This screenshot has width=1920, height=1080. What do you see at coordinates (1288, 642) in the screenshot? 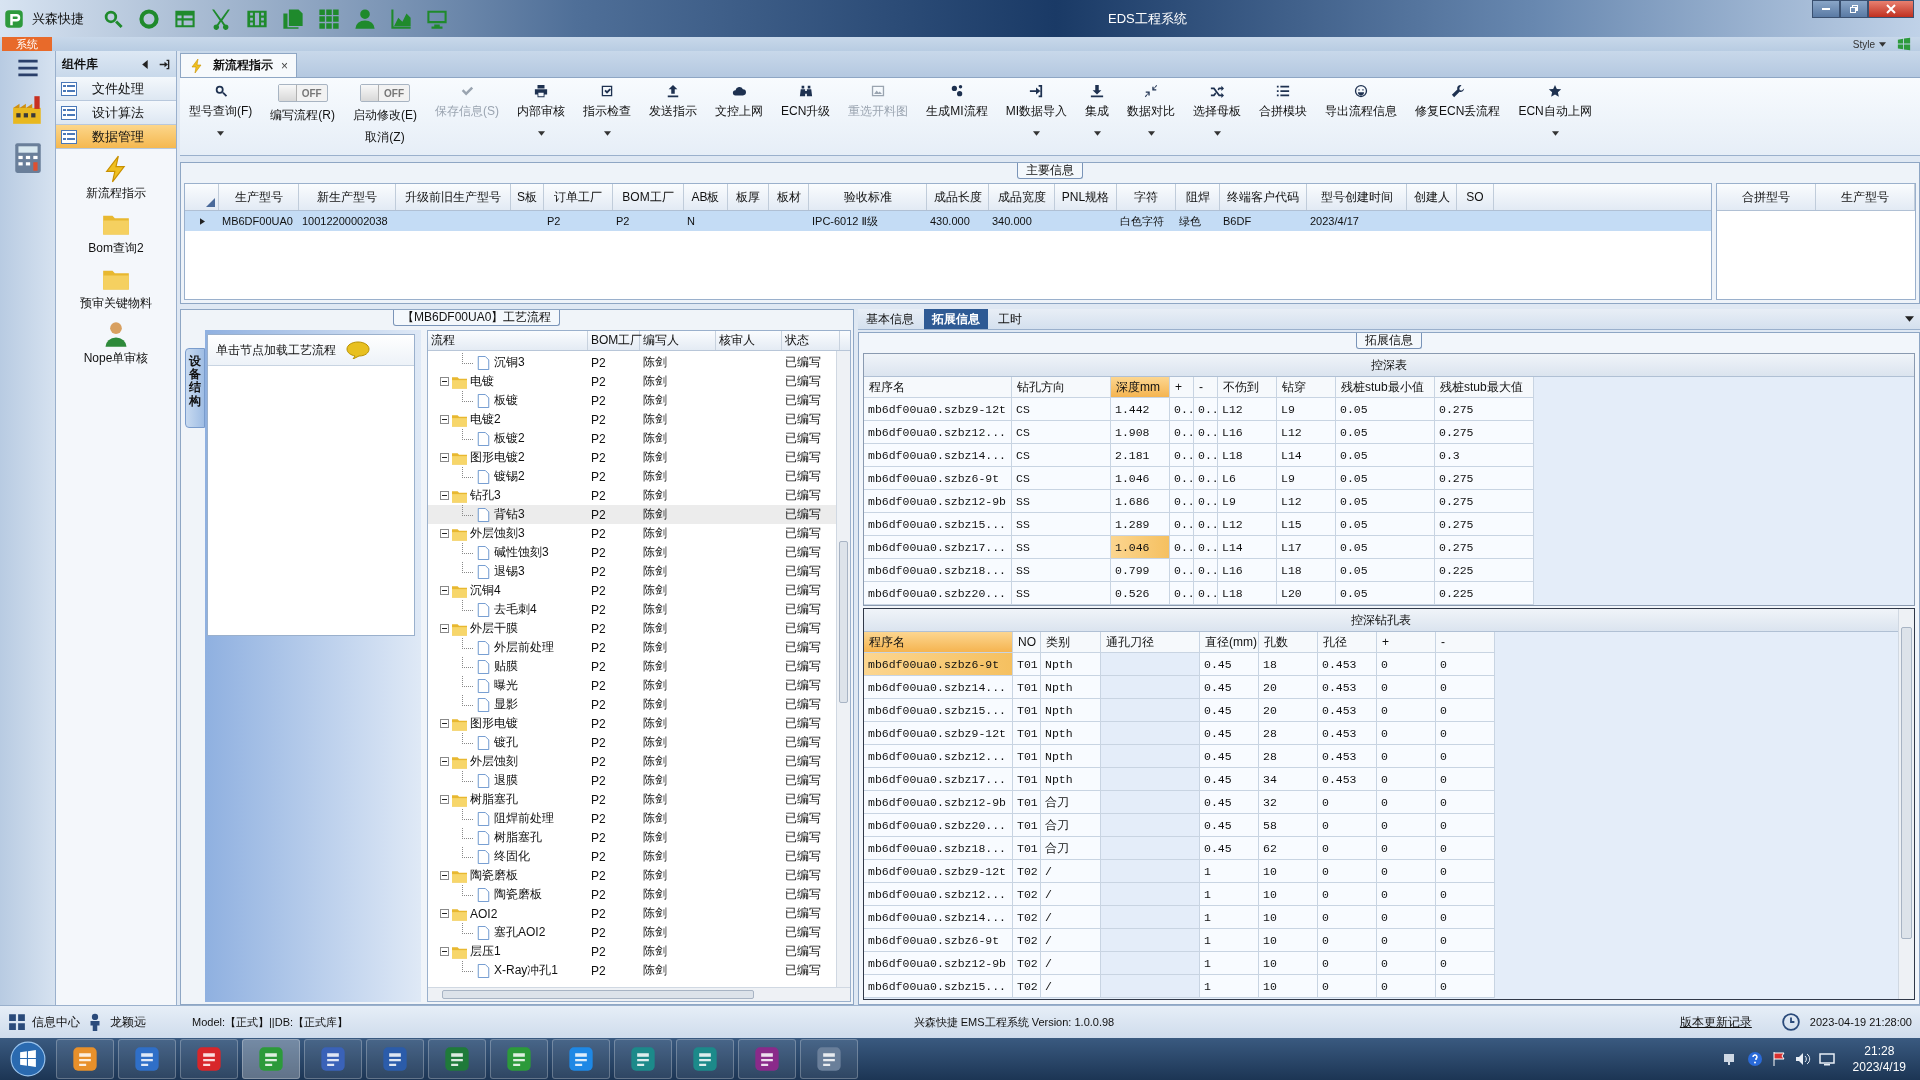
I see `column-header: 孔数` at bounding box center [1288, 642].